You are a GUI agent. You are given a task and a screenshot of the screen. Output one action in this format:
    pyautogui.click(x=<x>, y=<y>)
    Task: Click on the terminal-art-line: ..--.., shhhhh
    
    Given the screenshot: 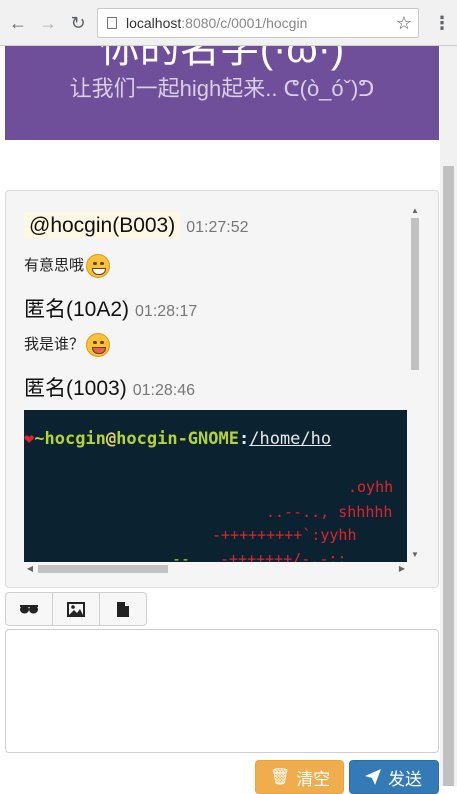 What is the action you would take?
    pyautogui.click(x=329, y=512)
    